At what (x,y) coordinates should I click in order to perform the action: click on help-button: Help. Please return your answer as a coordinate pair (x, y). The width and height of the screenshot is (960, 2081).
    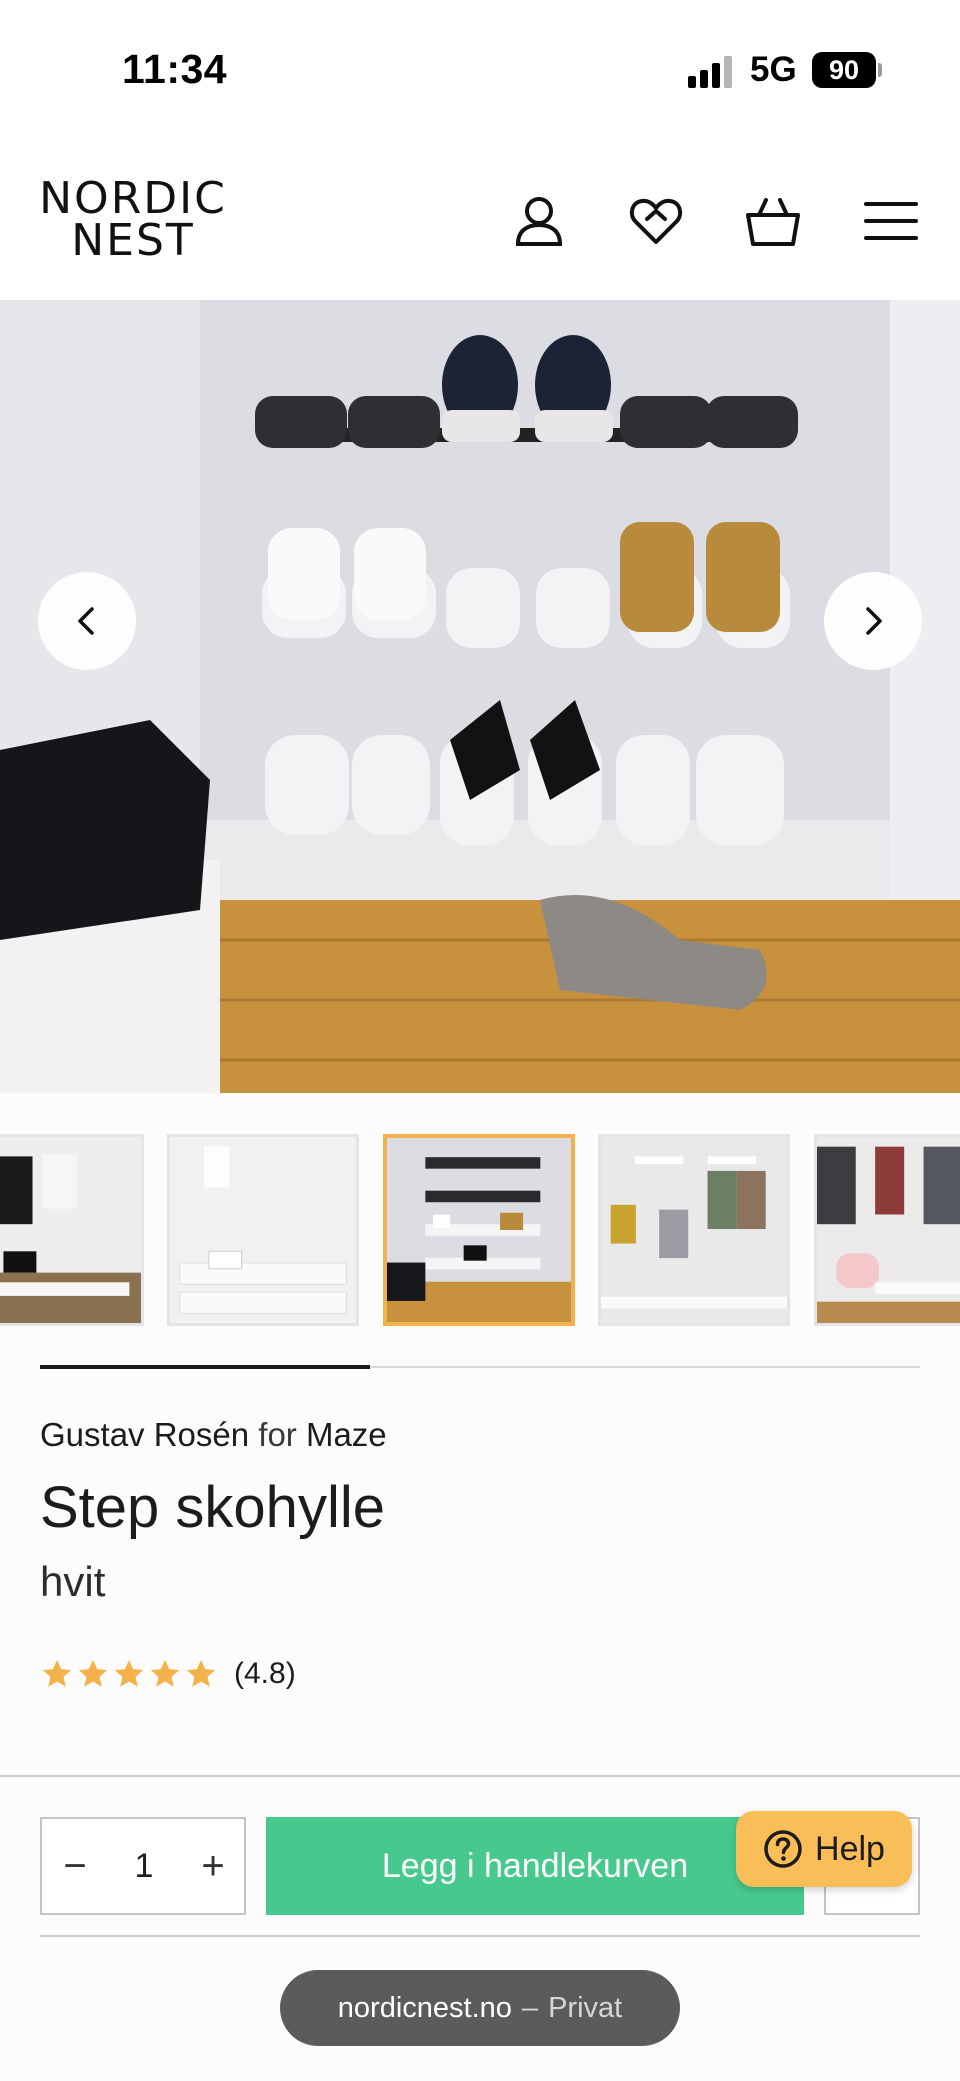
    Looking at the image, I should click on (824, 1849).